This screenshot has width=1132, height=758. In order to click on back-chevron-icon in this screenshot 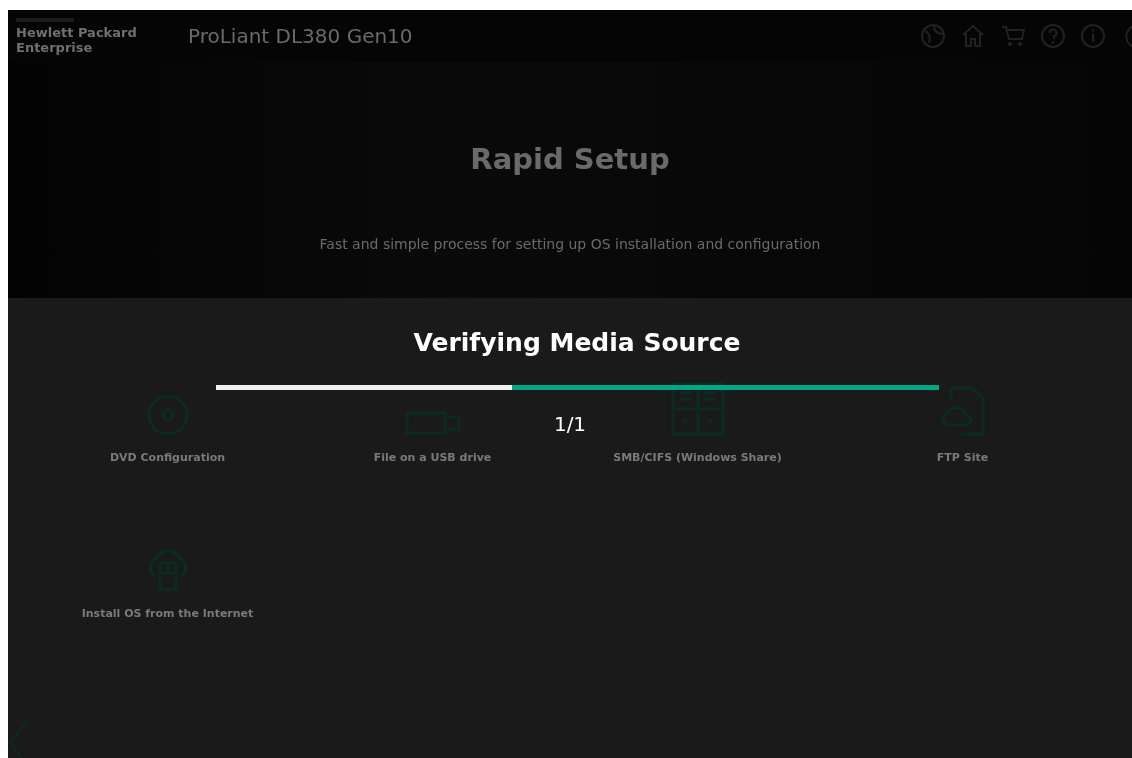, I will do `click(19, 738)`.